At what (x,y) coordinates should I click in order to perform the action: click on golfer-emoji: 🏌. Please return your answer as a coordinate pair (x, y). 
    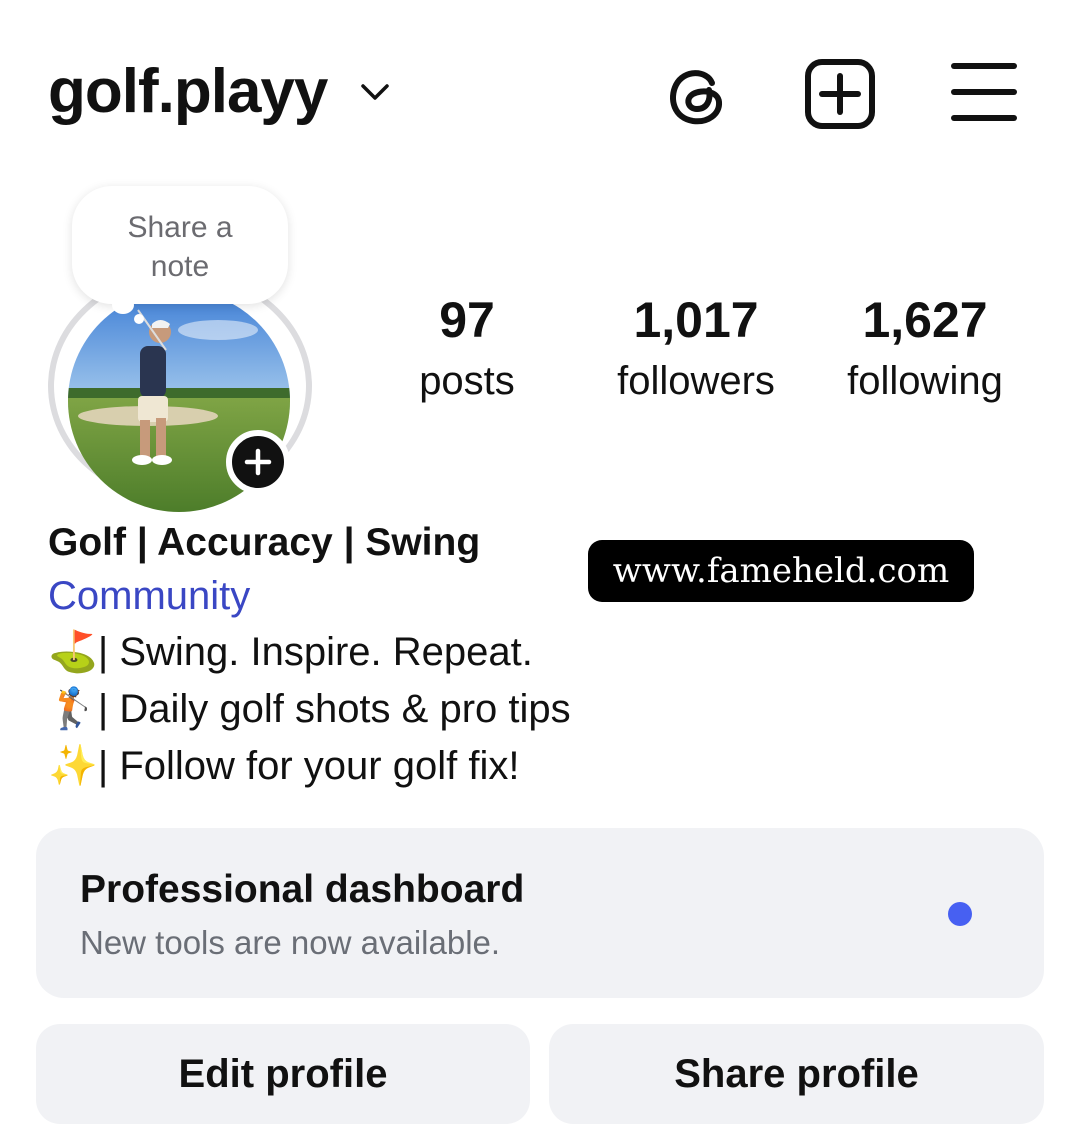
    Looking at the image, I should click on (73, 709).